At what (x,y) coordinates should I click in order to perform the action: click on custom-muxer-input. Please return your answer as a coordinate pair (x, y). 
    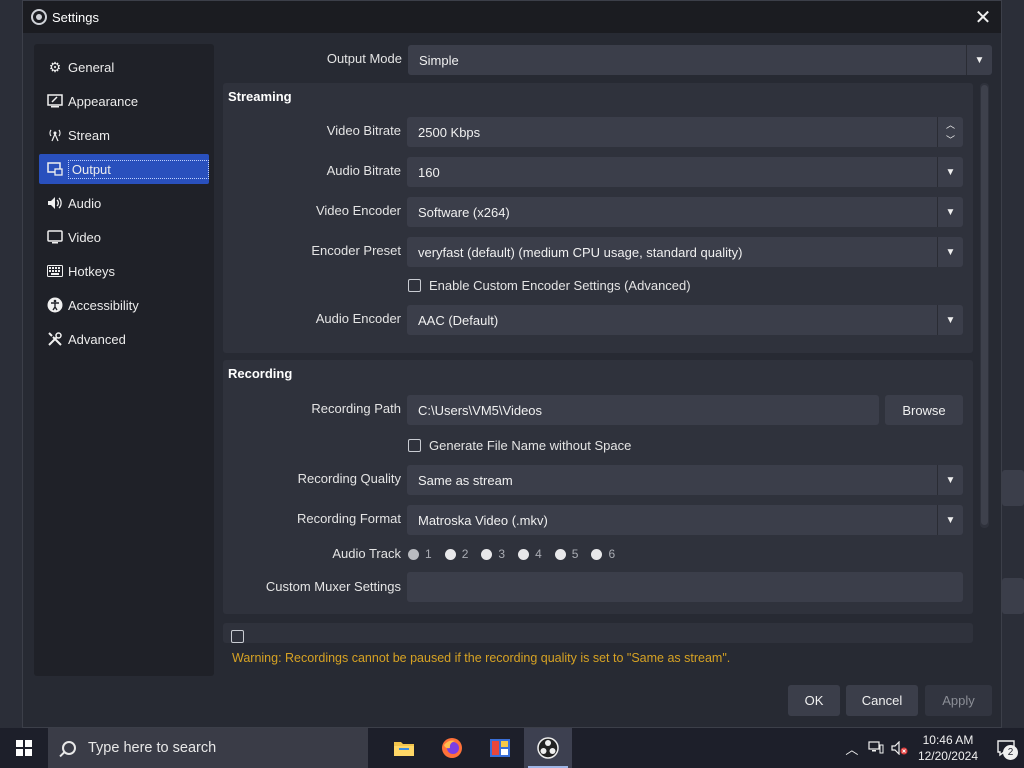
    Looking at the image, I should click on (685, 587).